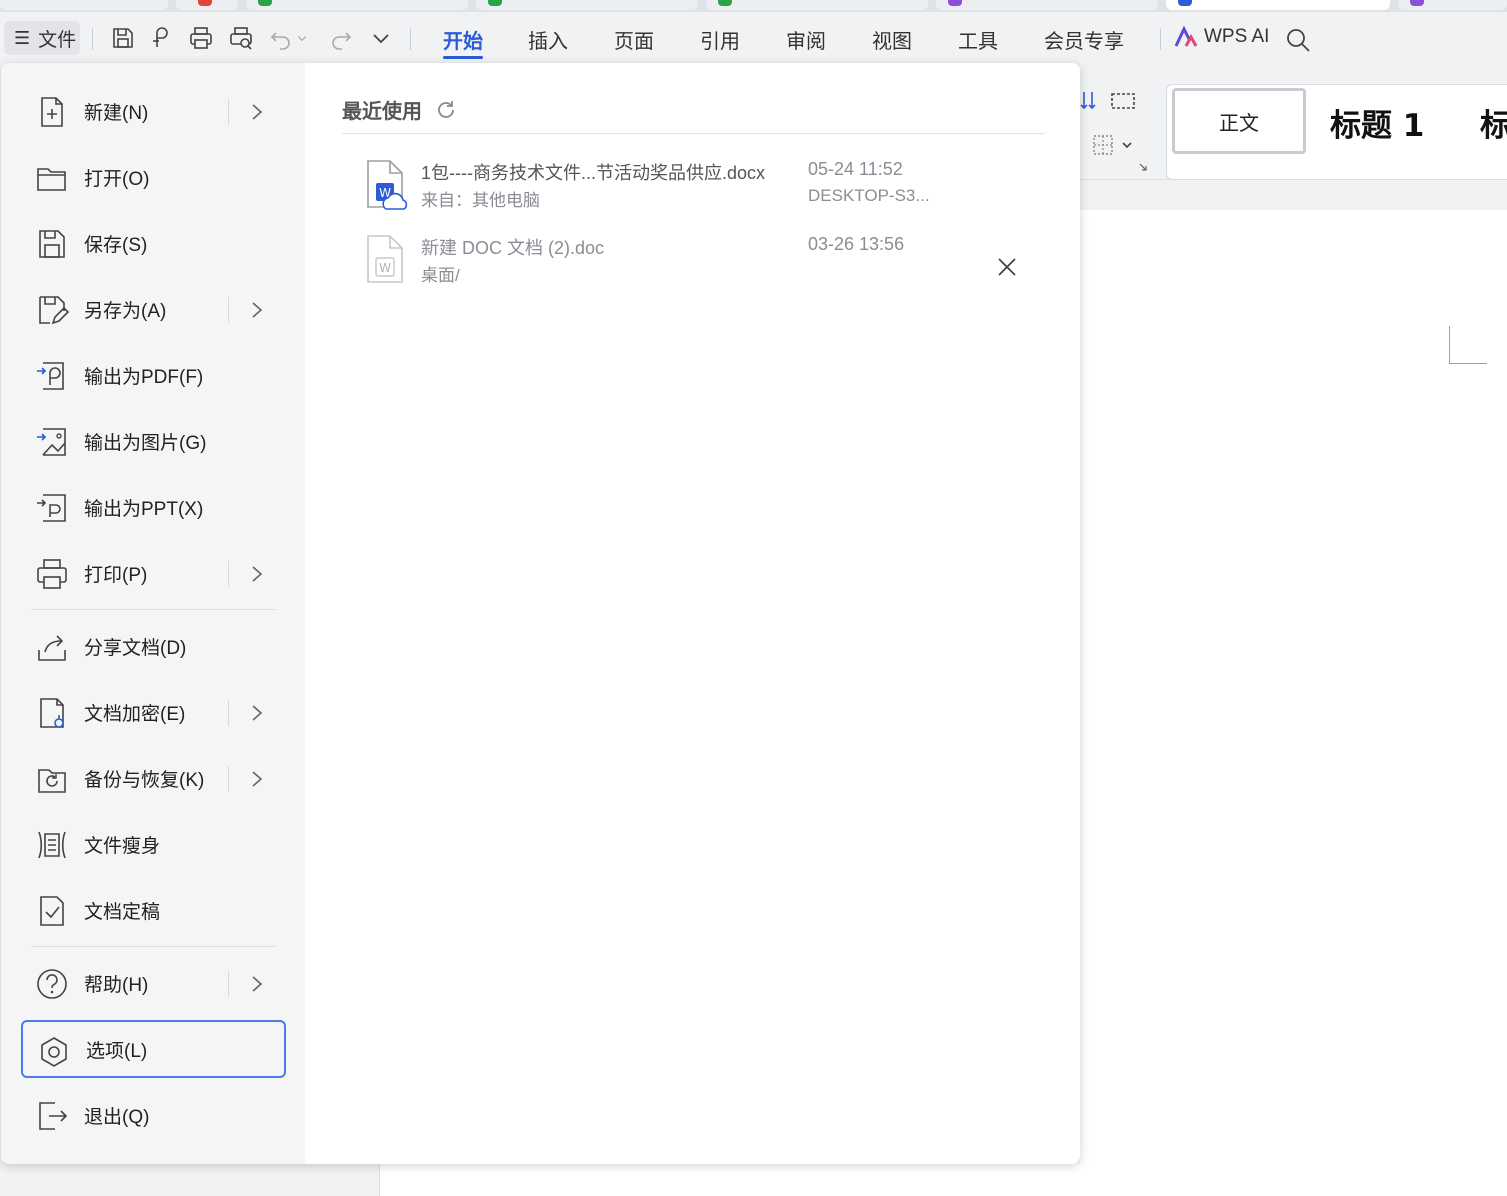 This screenshot has height=1196, width=1507. I want to click on style-heading-1: 标题 1, so click(1377, 122).